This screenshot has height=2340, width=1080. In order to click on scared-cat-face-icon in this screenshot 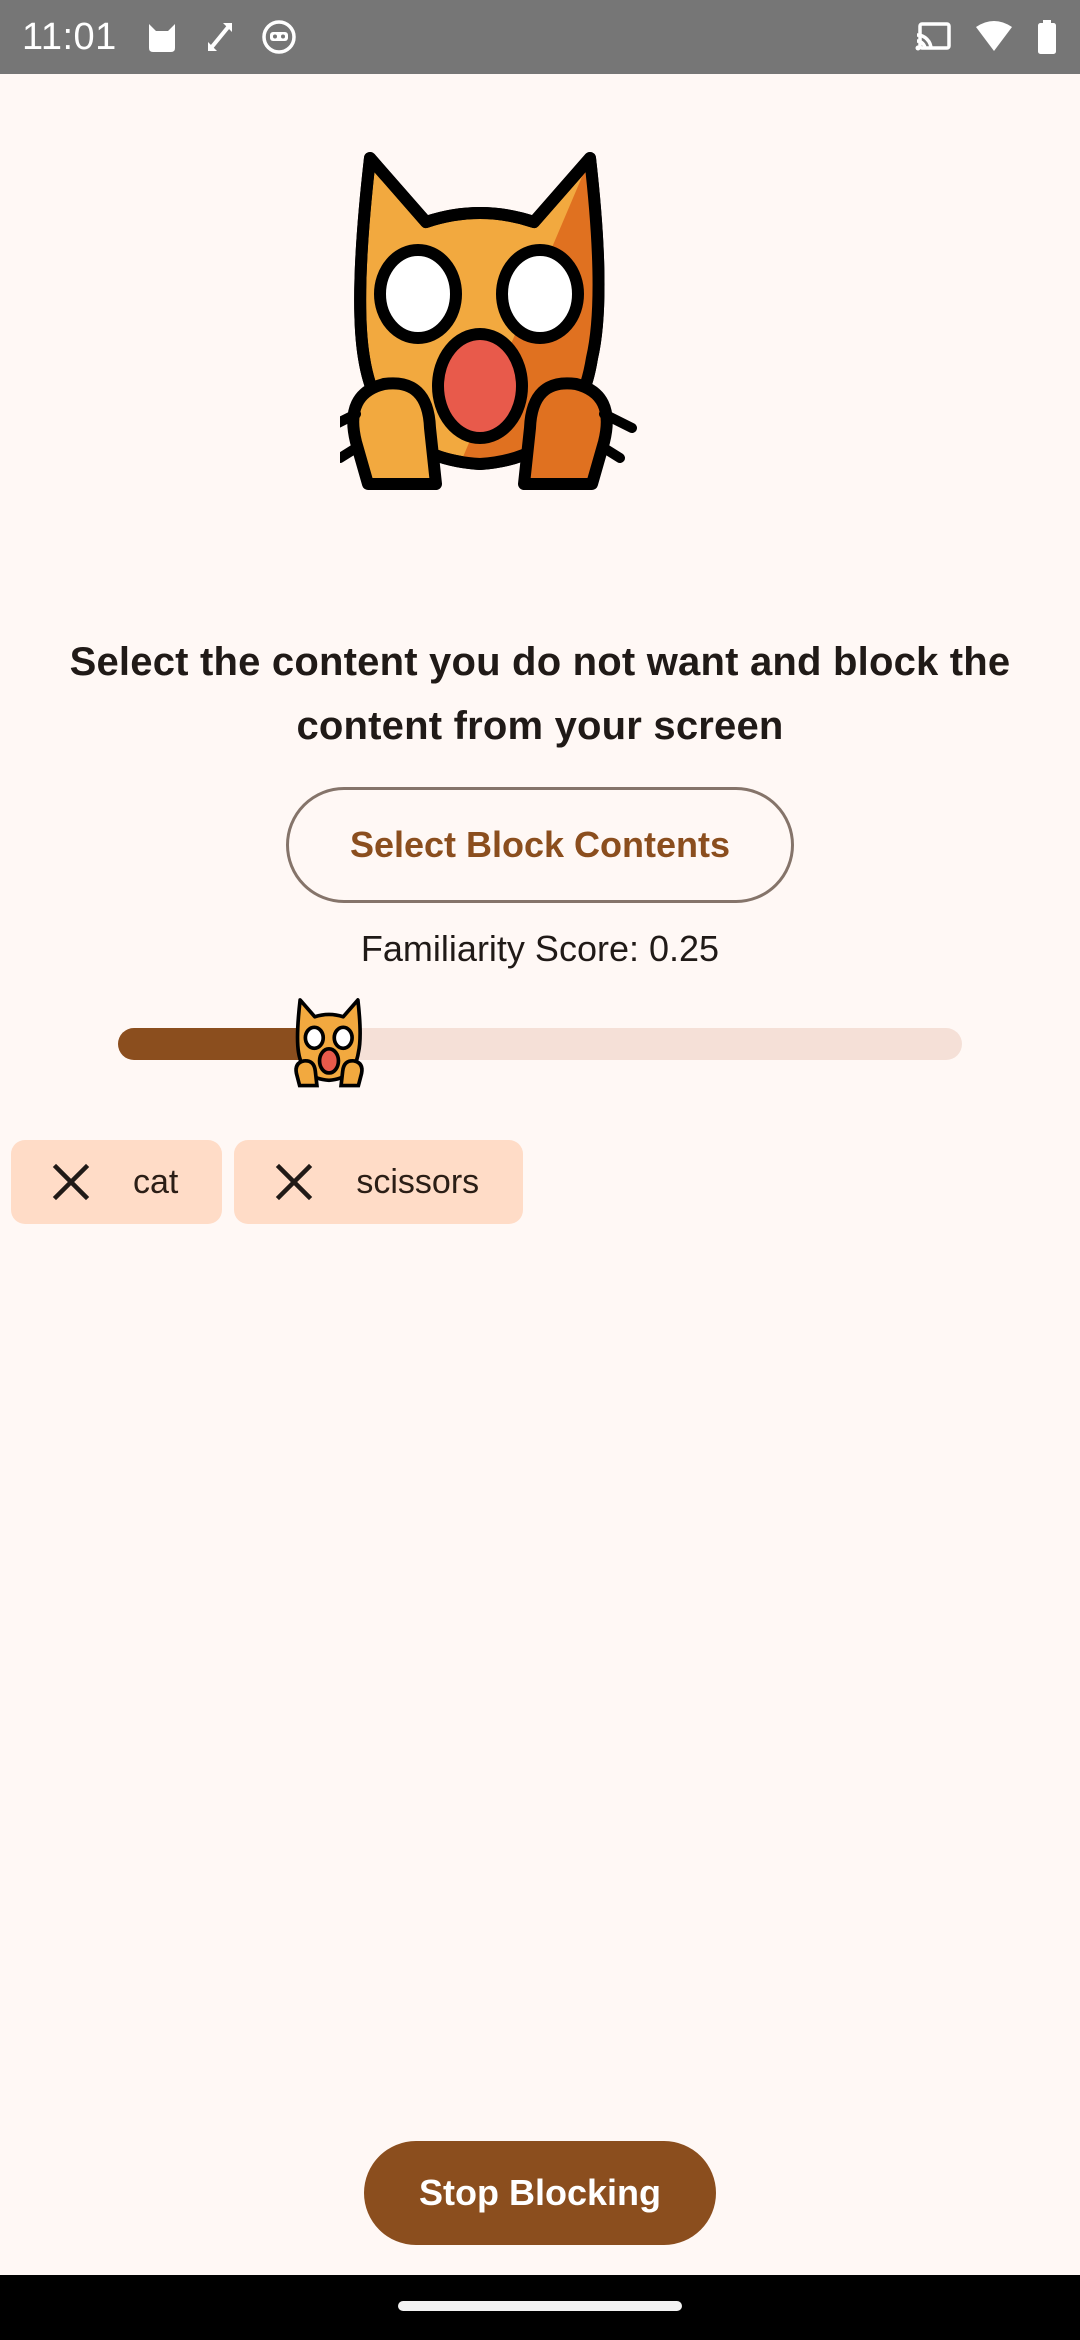, I will do `click(488, 321)`.